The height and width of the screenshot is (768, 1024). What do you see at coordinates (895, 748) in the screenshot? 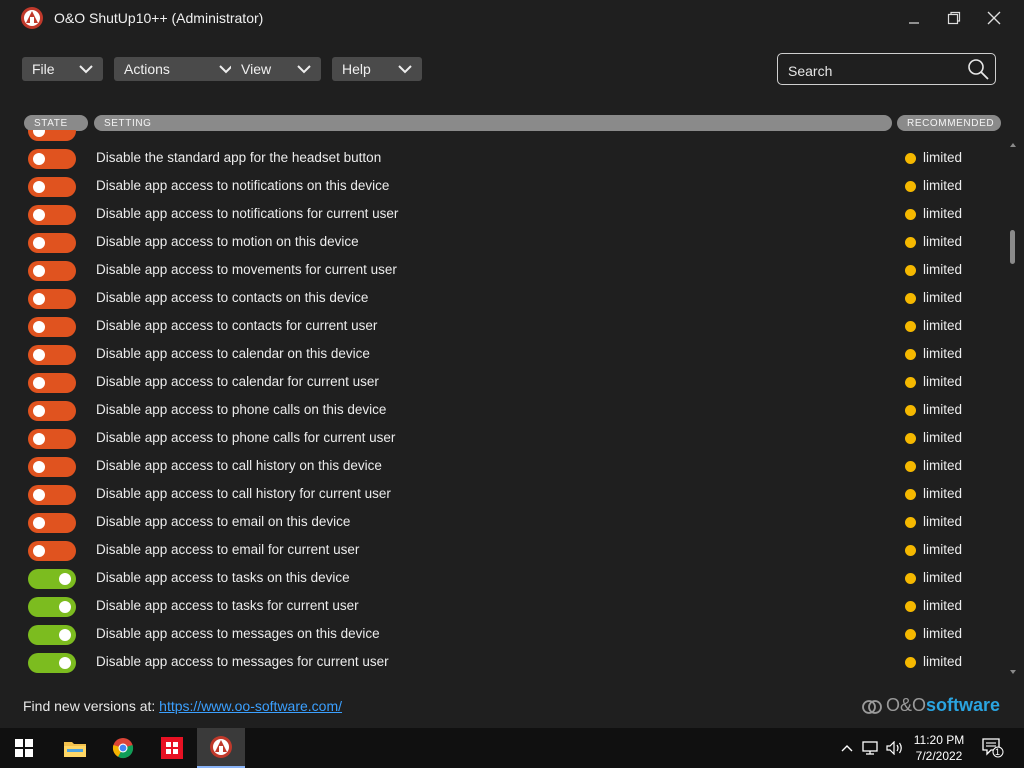
I see `volume-control` at bounding box center [895, 748].